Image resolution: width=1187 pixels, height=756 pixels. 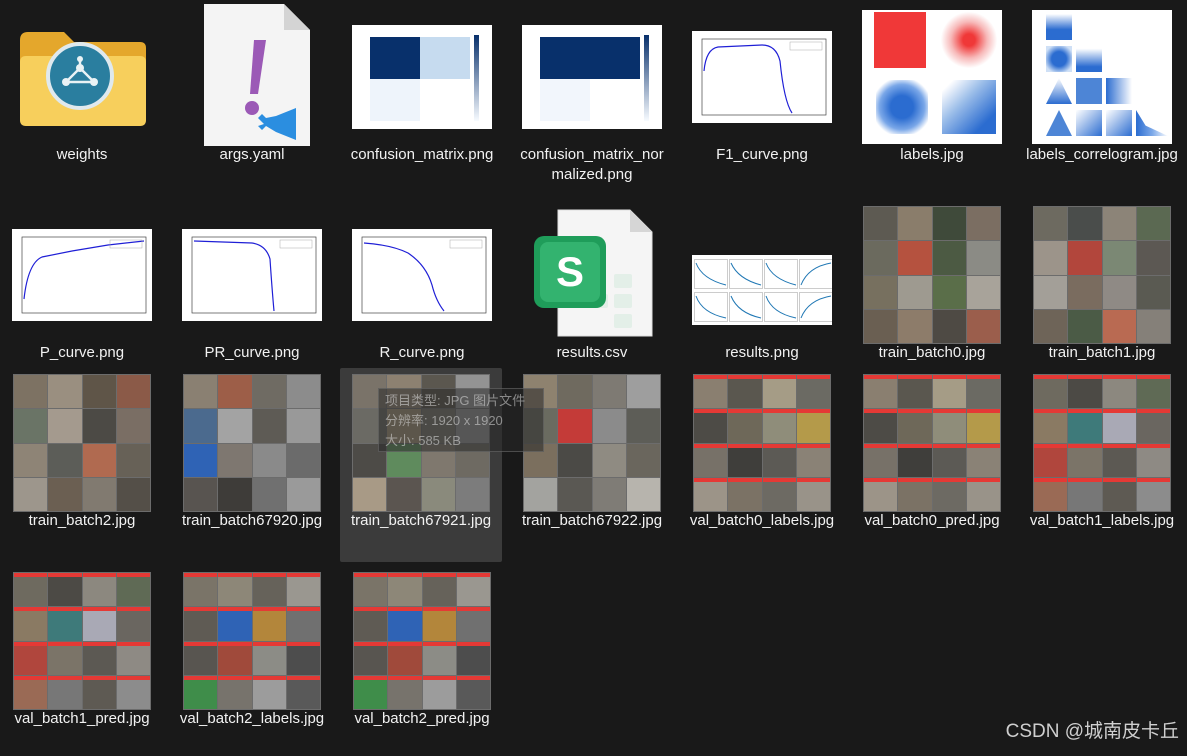 What do you see at coordinates (1102, 154) in the screenshot?
I see `file-name: labels_correlogram.jpg` at bounding box center [1102, 154].